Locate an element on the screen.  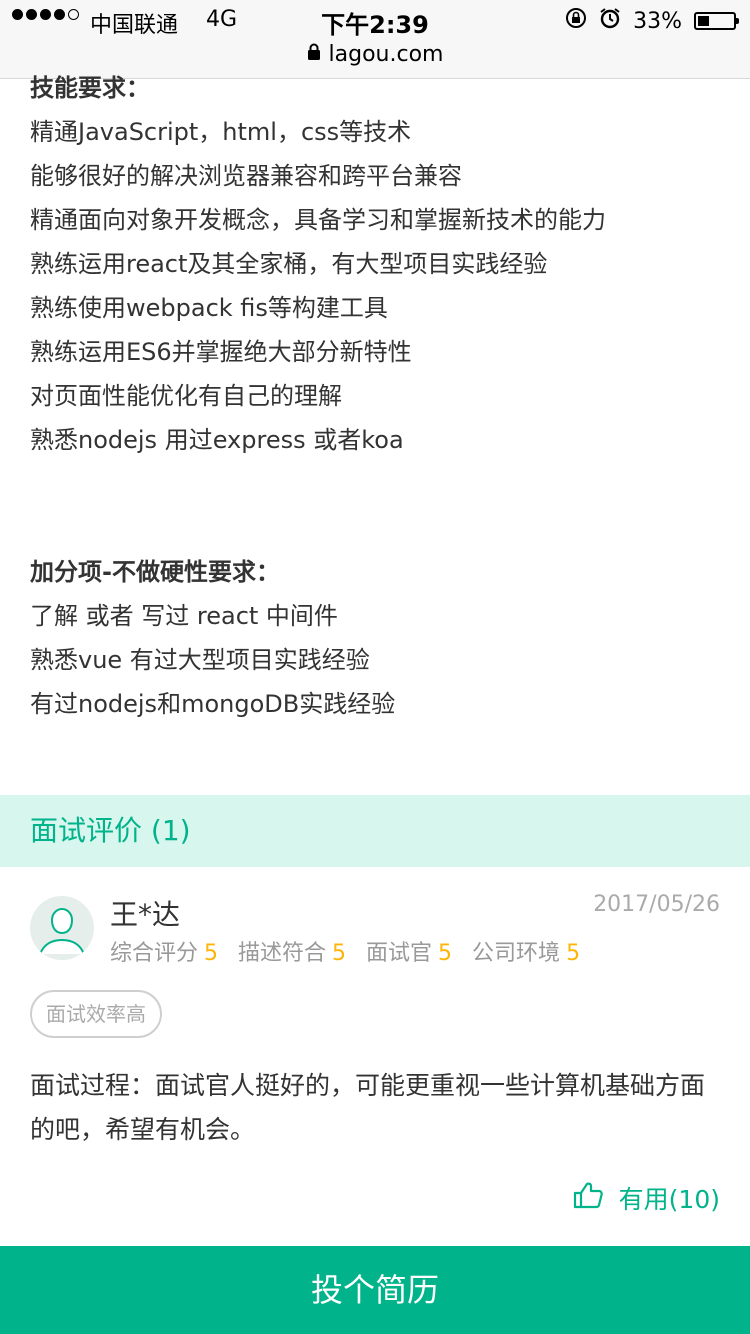
thumbs-up-icon is located at coordinates (588, 1198).